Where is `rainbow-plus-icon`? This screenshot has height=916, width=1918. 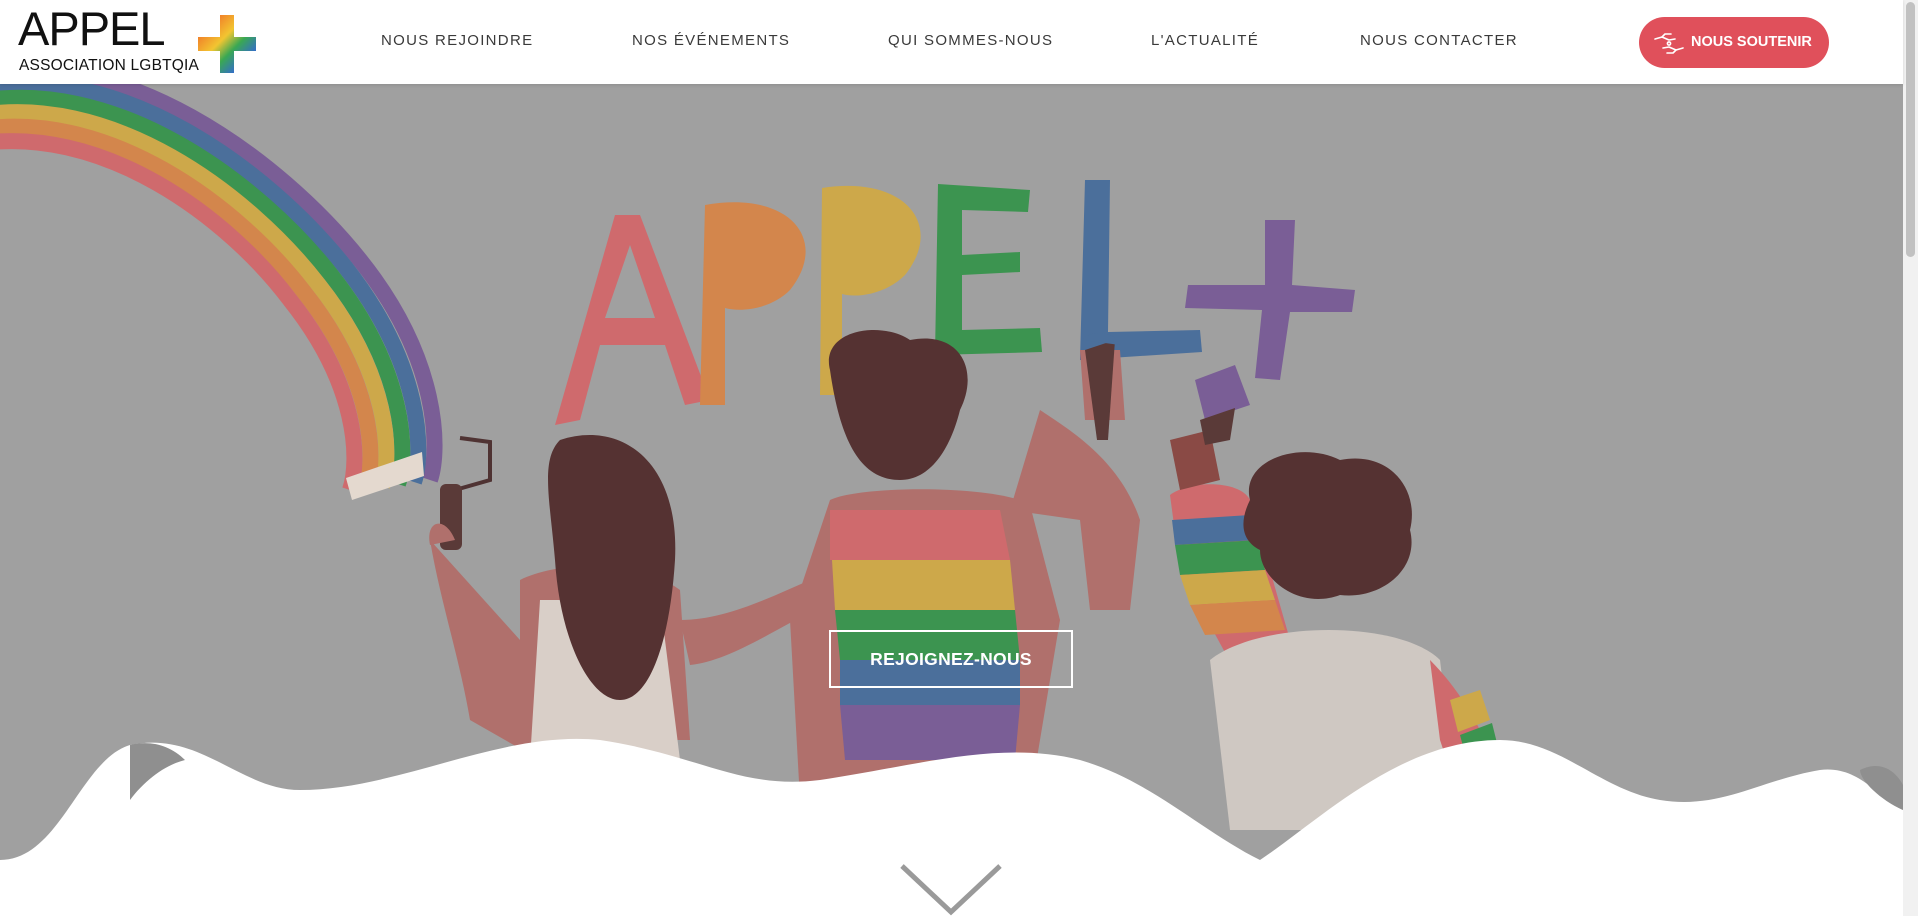
rainbow-plus-icon is located at coordinates (227, 44).